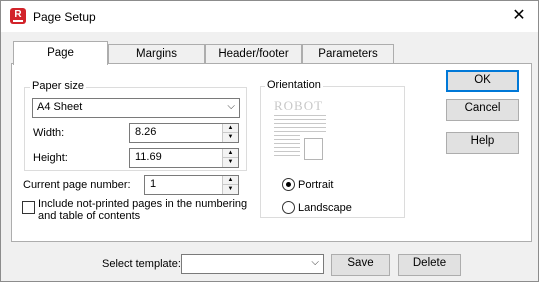 The width and height of the screenshot is (539, 282). I want to click on save-button: Save, so click(360, 265).